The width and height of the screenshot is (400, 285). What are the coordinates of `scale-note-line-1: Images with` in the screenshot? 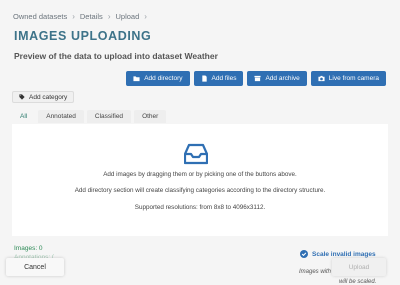 It's located at (315, 272).